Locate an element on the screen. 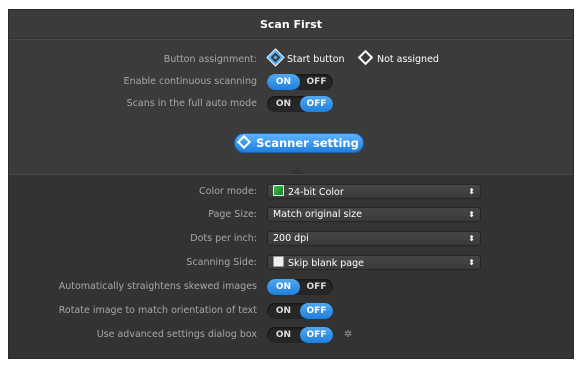 The image size is (582, 365). radio-not-assigned: Not assigned is located at coordinates (398, 59).